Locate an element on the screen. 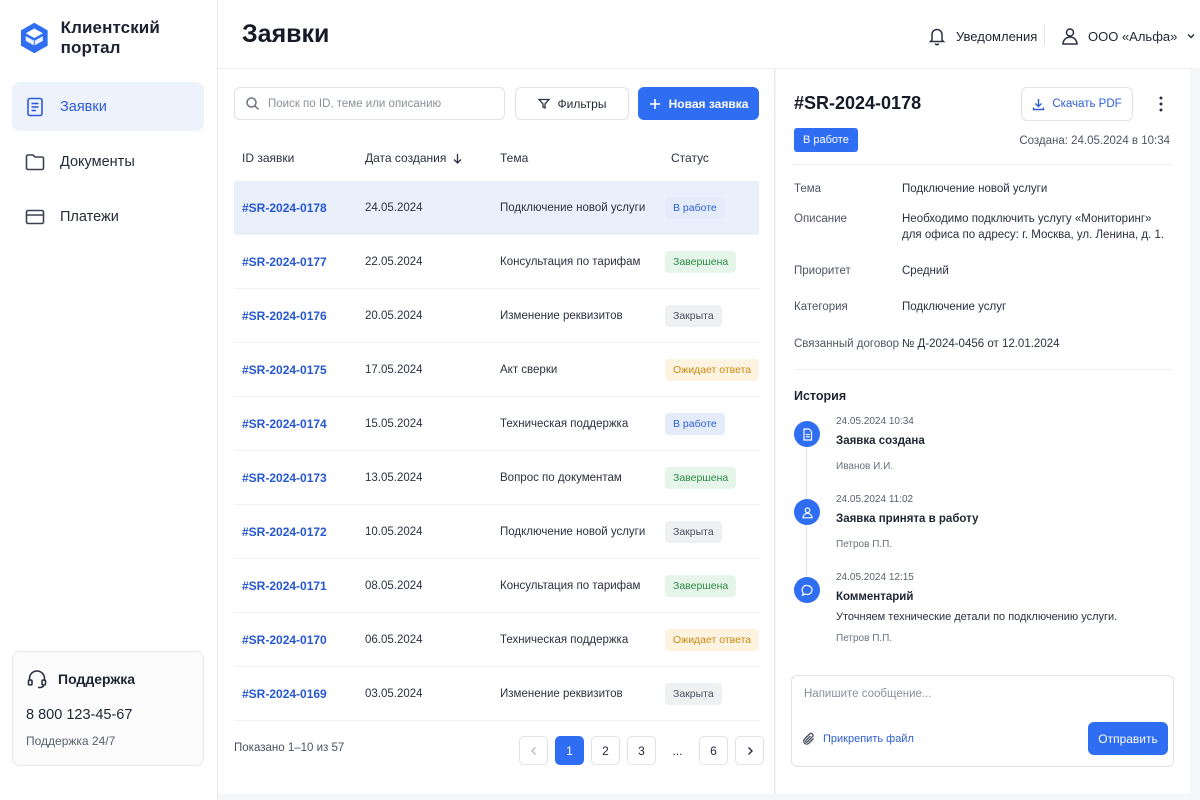  request-id-link: #SR-2024-0178 is located at coordinates (284, 208).